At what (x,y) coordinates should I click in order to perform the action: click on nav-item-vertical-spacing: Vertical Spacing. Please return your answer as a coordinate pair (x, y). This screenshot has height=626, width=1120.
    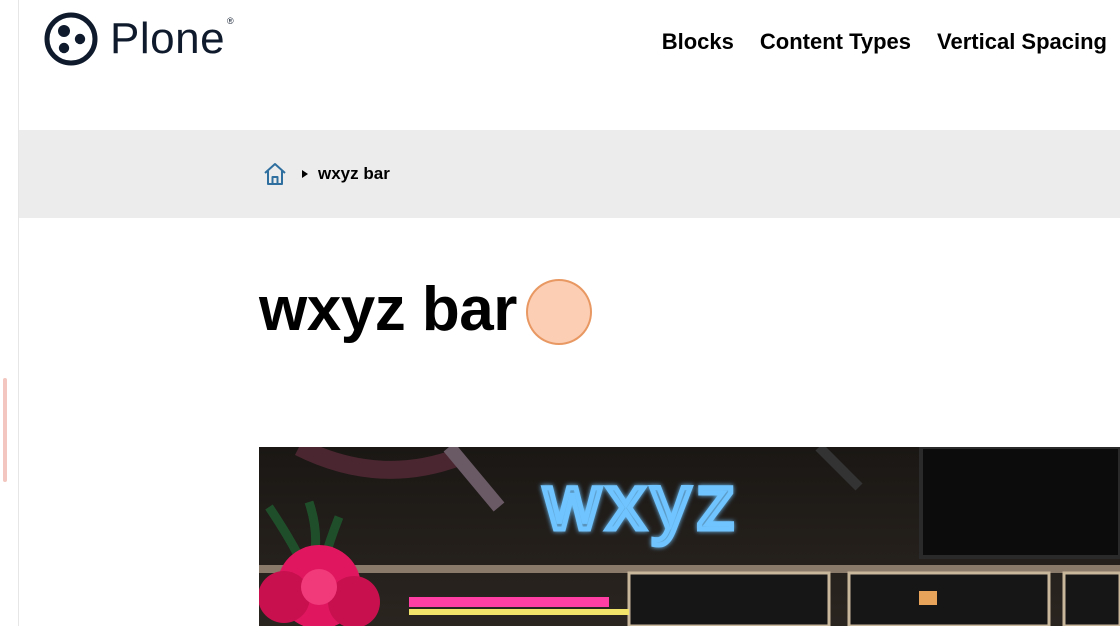
    Looking at the image, I should click on (1022, 42).